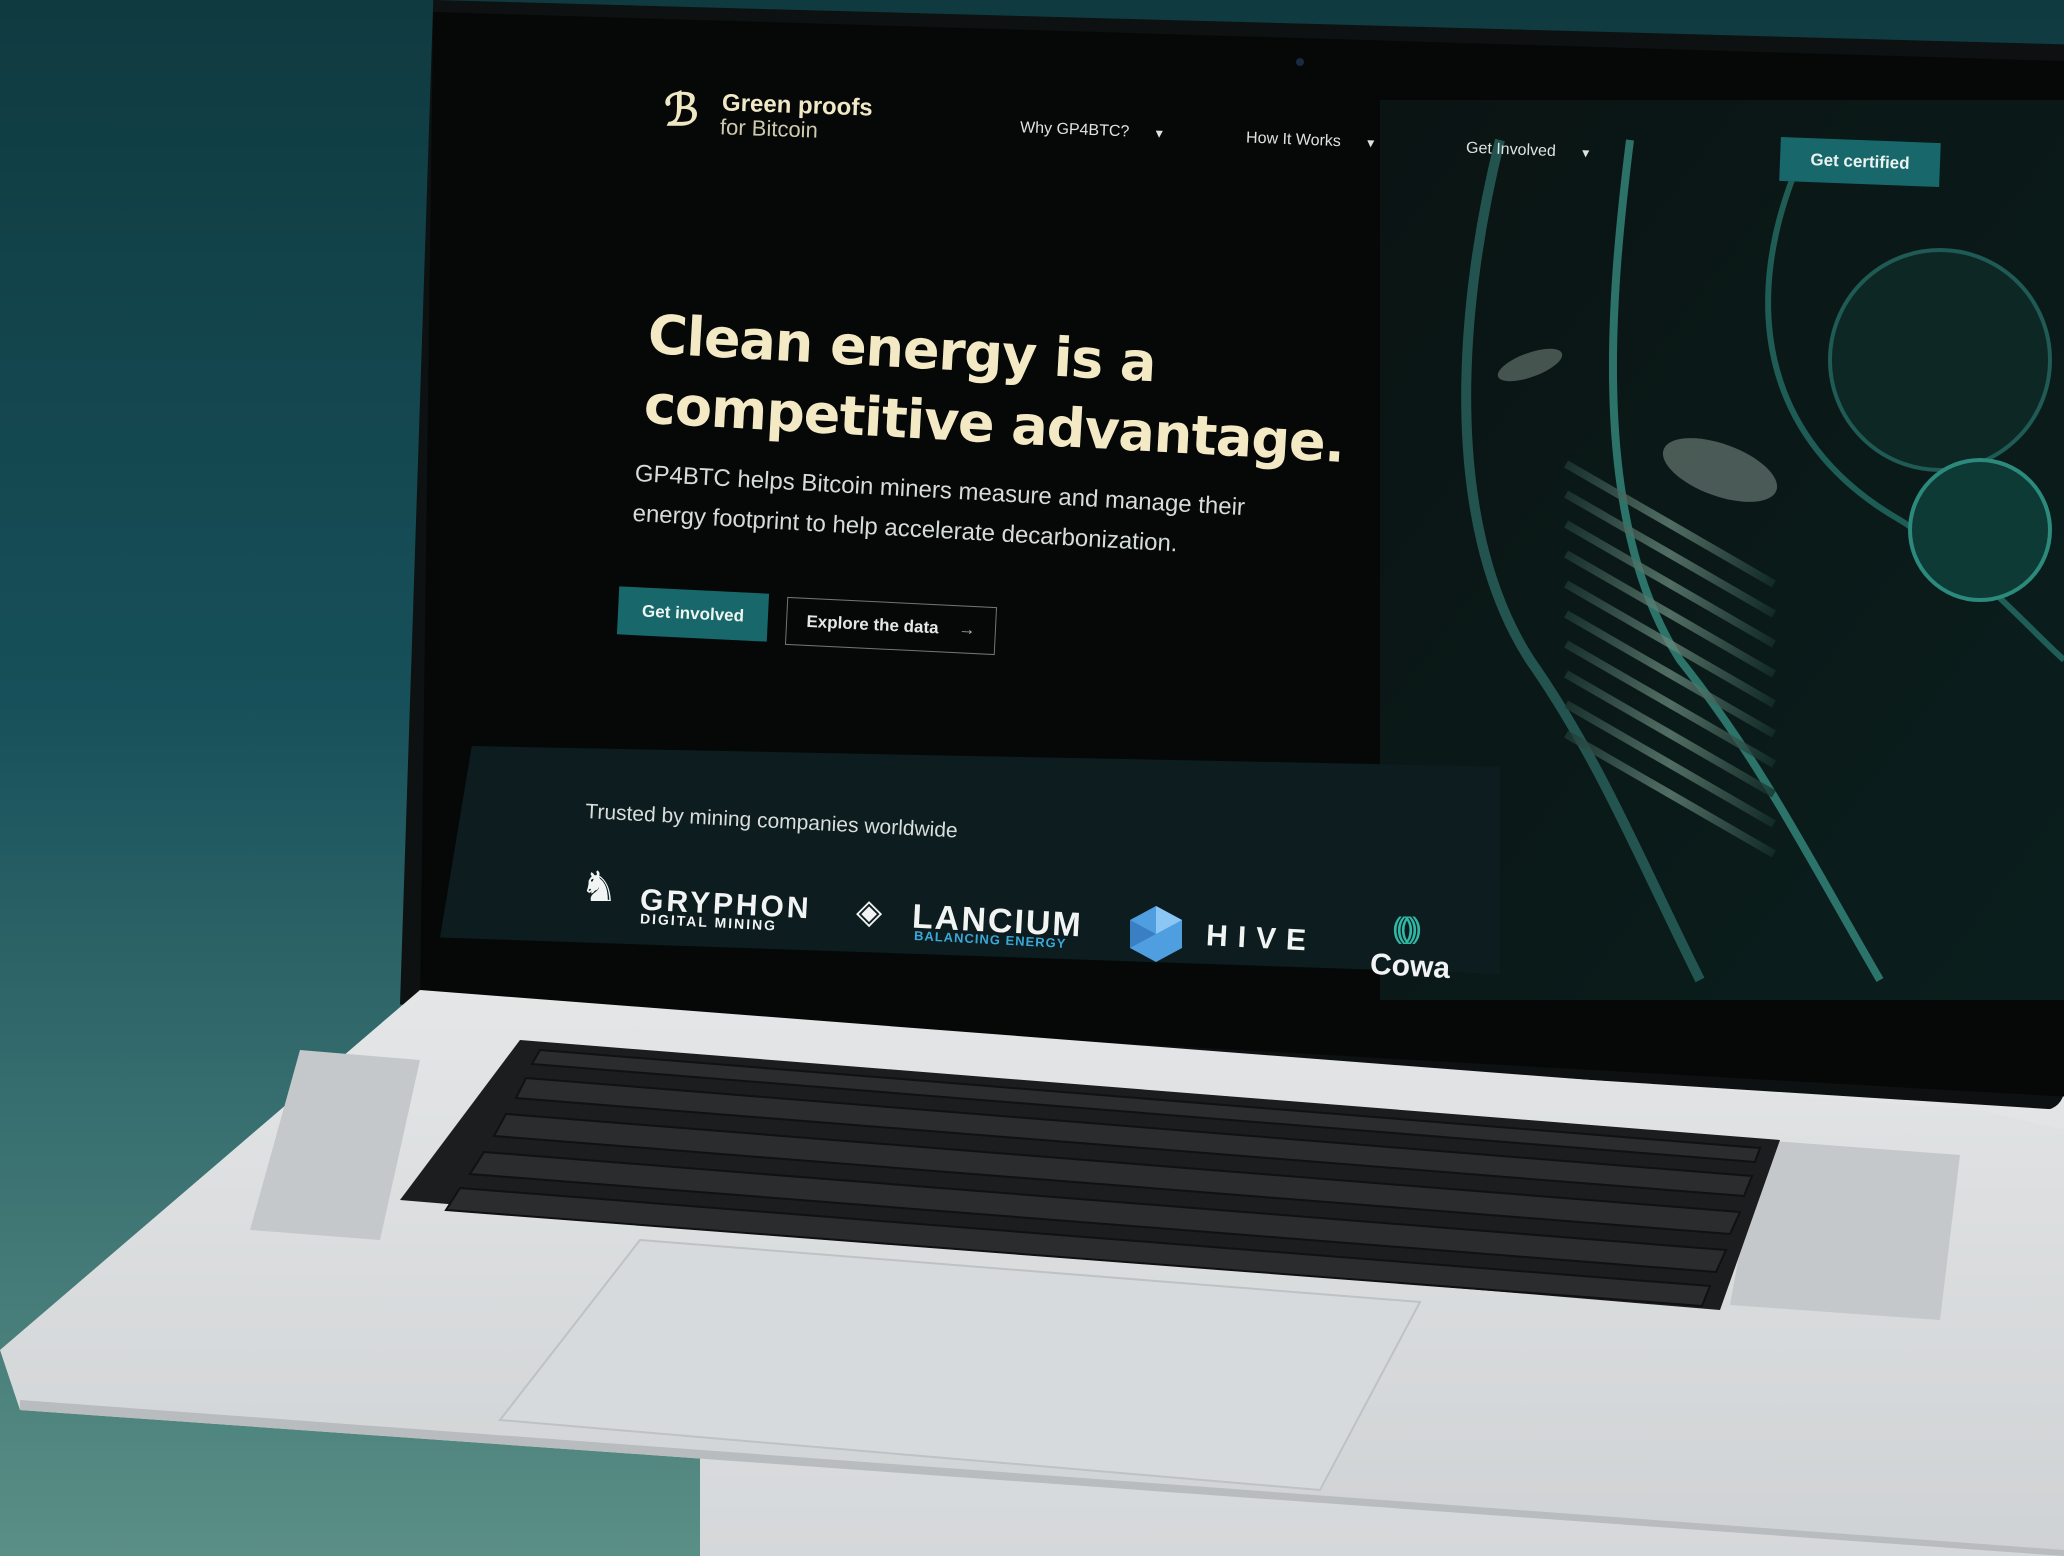 This screenshot has width=2064, height=1556. What do you see at coordinates (1293, 140) in the screenshot?
I see `nav-how-it-works-label: How It Works` at bounding box center [1293, 140].